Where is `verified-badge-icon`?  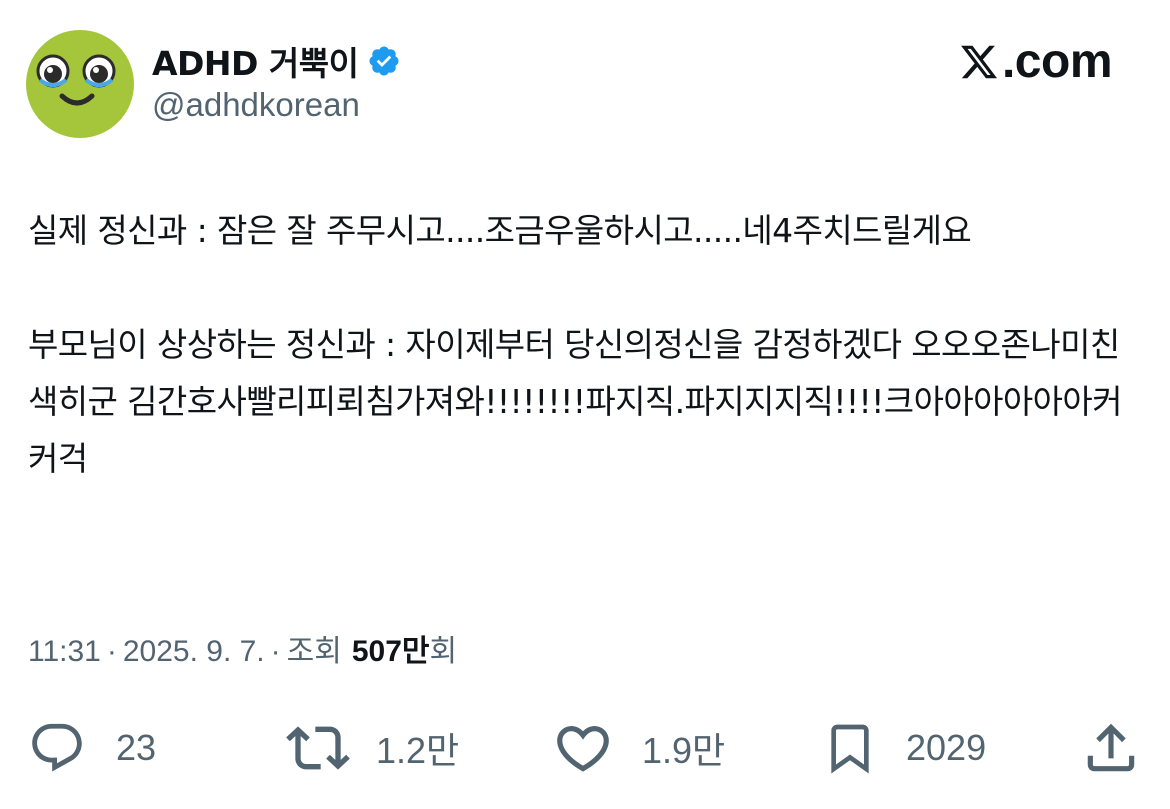 verified-badge-icon is located at coordinates (383, 61).